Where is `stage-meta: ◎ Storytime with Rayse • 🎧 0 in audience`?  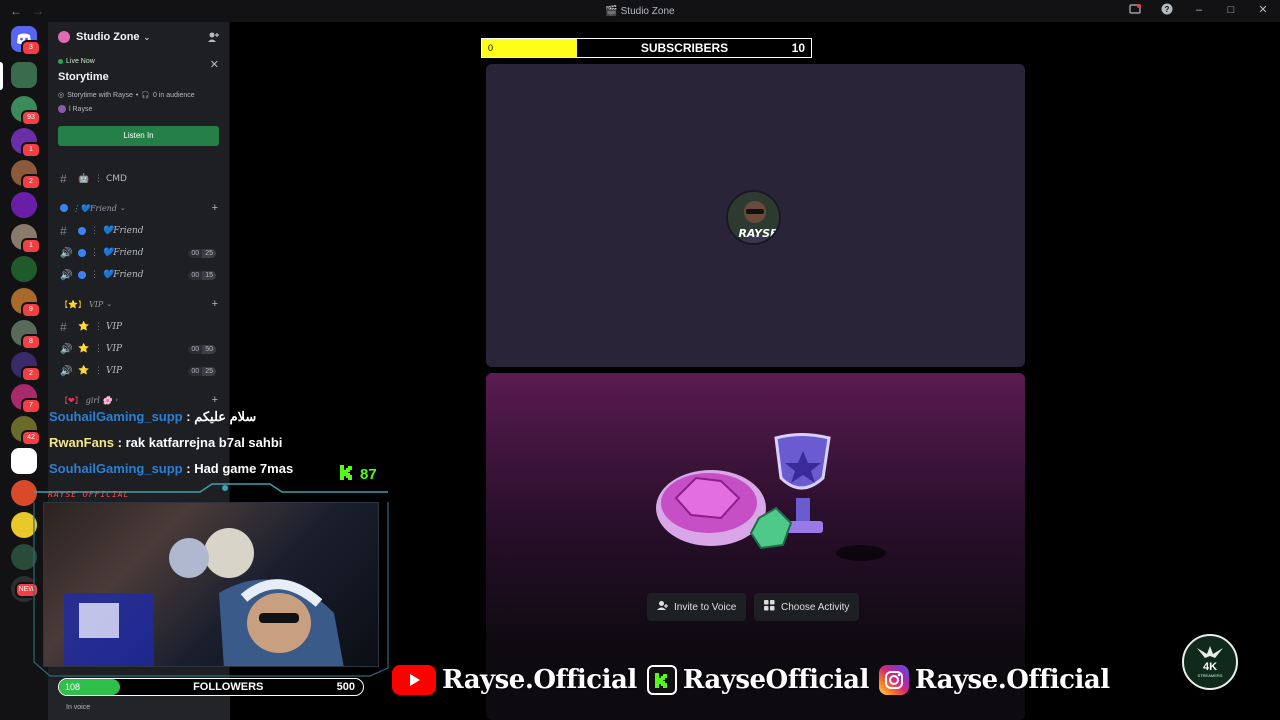 stage-meta: ◎ Storytime with Rayse • 🎧 0 in audience is located at coordinates (126, 95).